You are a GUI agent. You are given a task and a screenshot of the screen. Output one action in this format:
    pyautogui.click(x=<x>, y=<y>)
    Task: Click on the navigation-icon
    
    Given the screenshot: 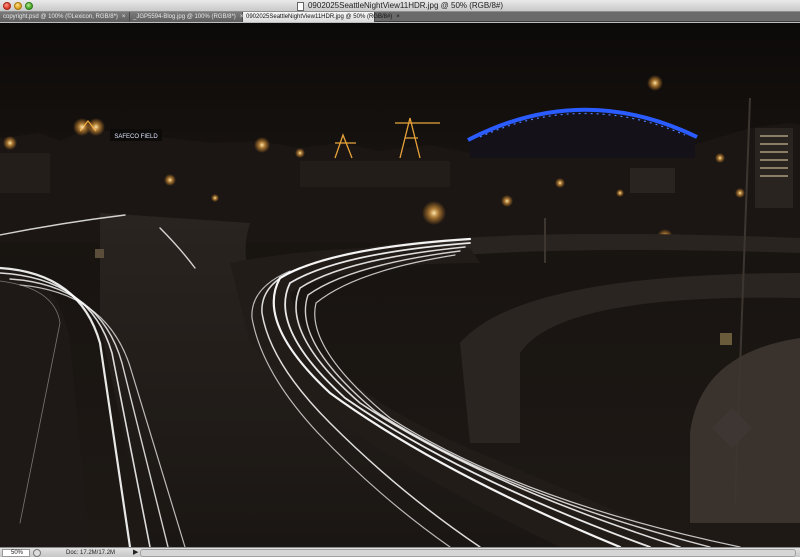 What is the action you would take?
    pyautogui.click(x=37, y=553)
    